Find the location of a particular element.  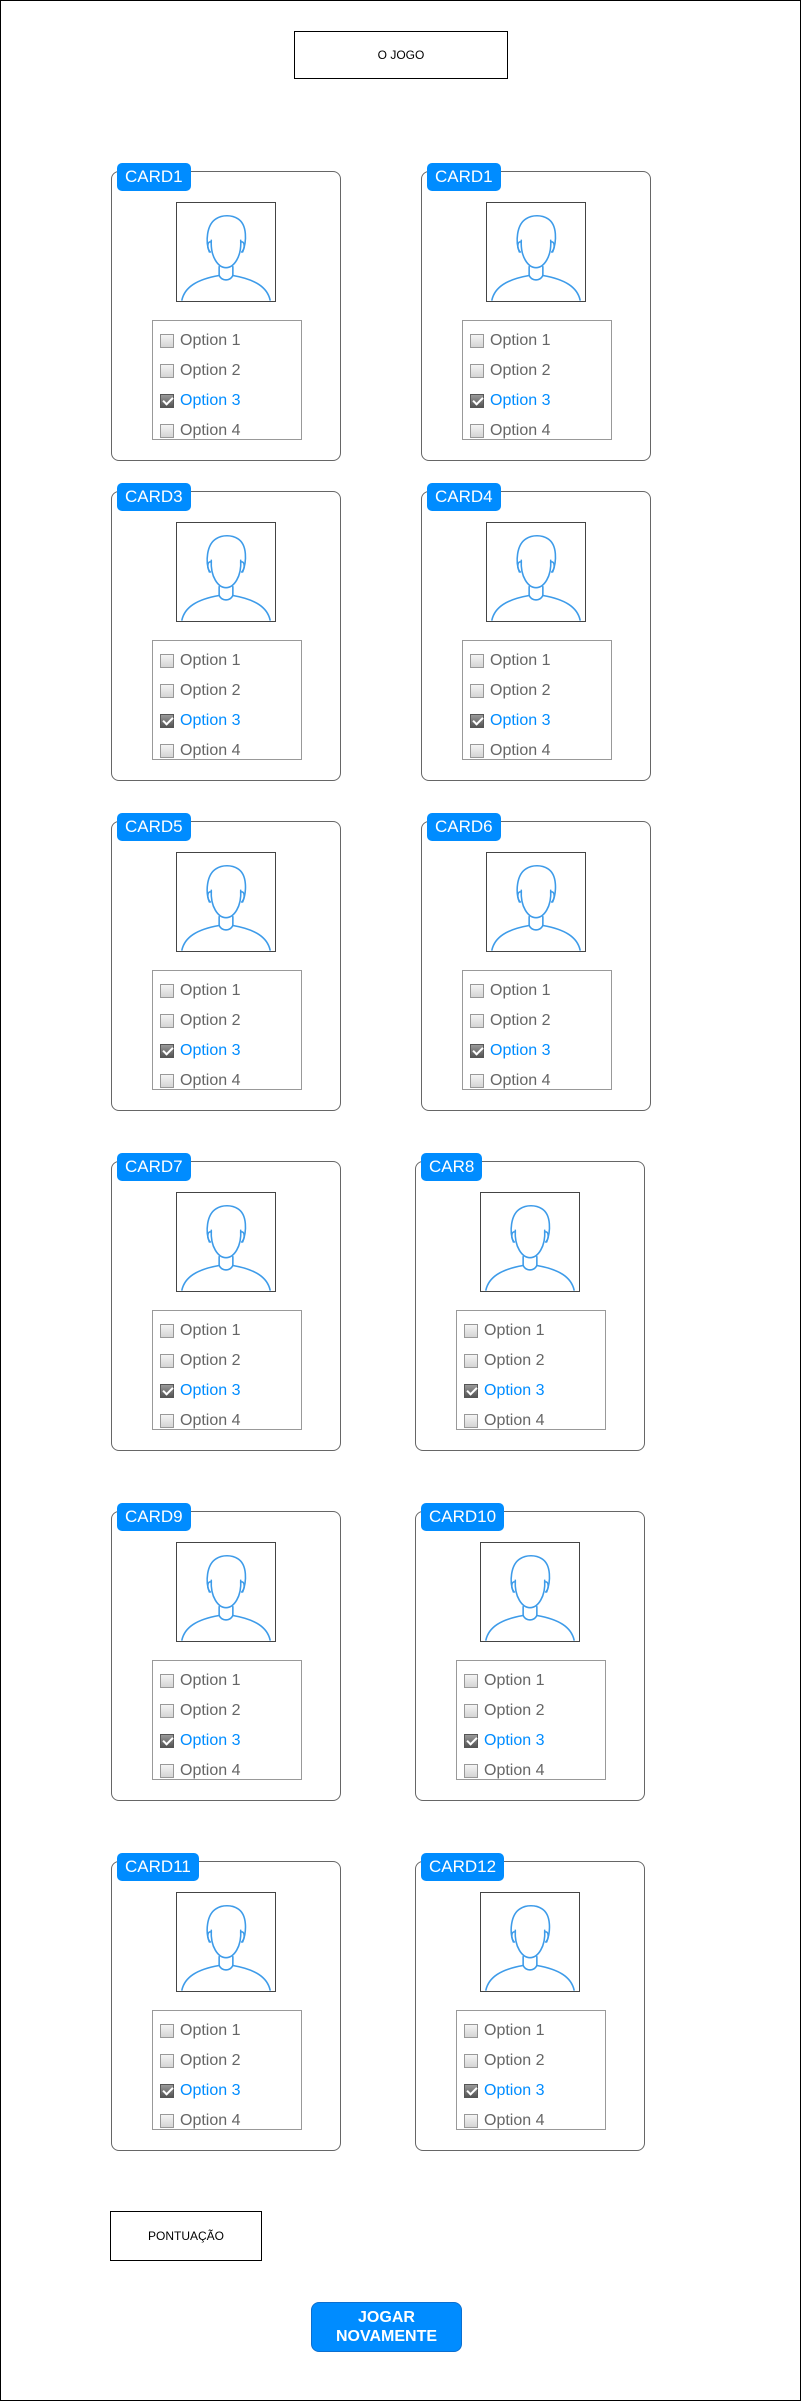

card: CARD9 Option 1 Option 2 Option 3 Option 4 is located at coordinates (226, 1652).